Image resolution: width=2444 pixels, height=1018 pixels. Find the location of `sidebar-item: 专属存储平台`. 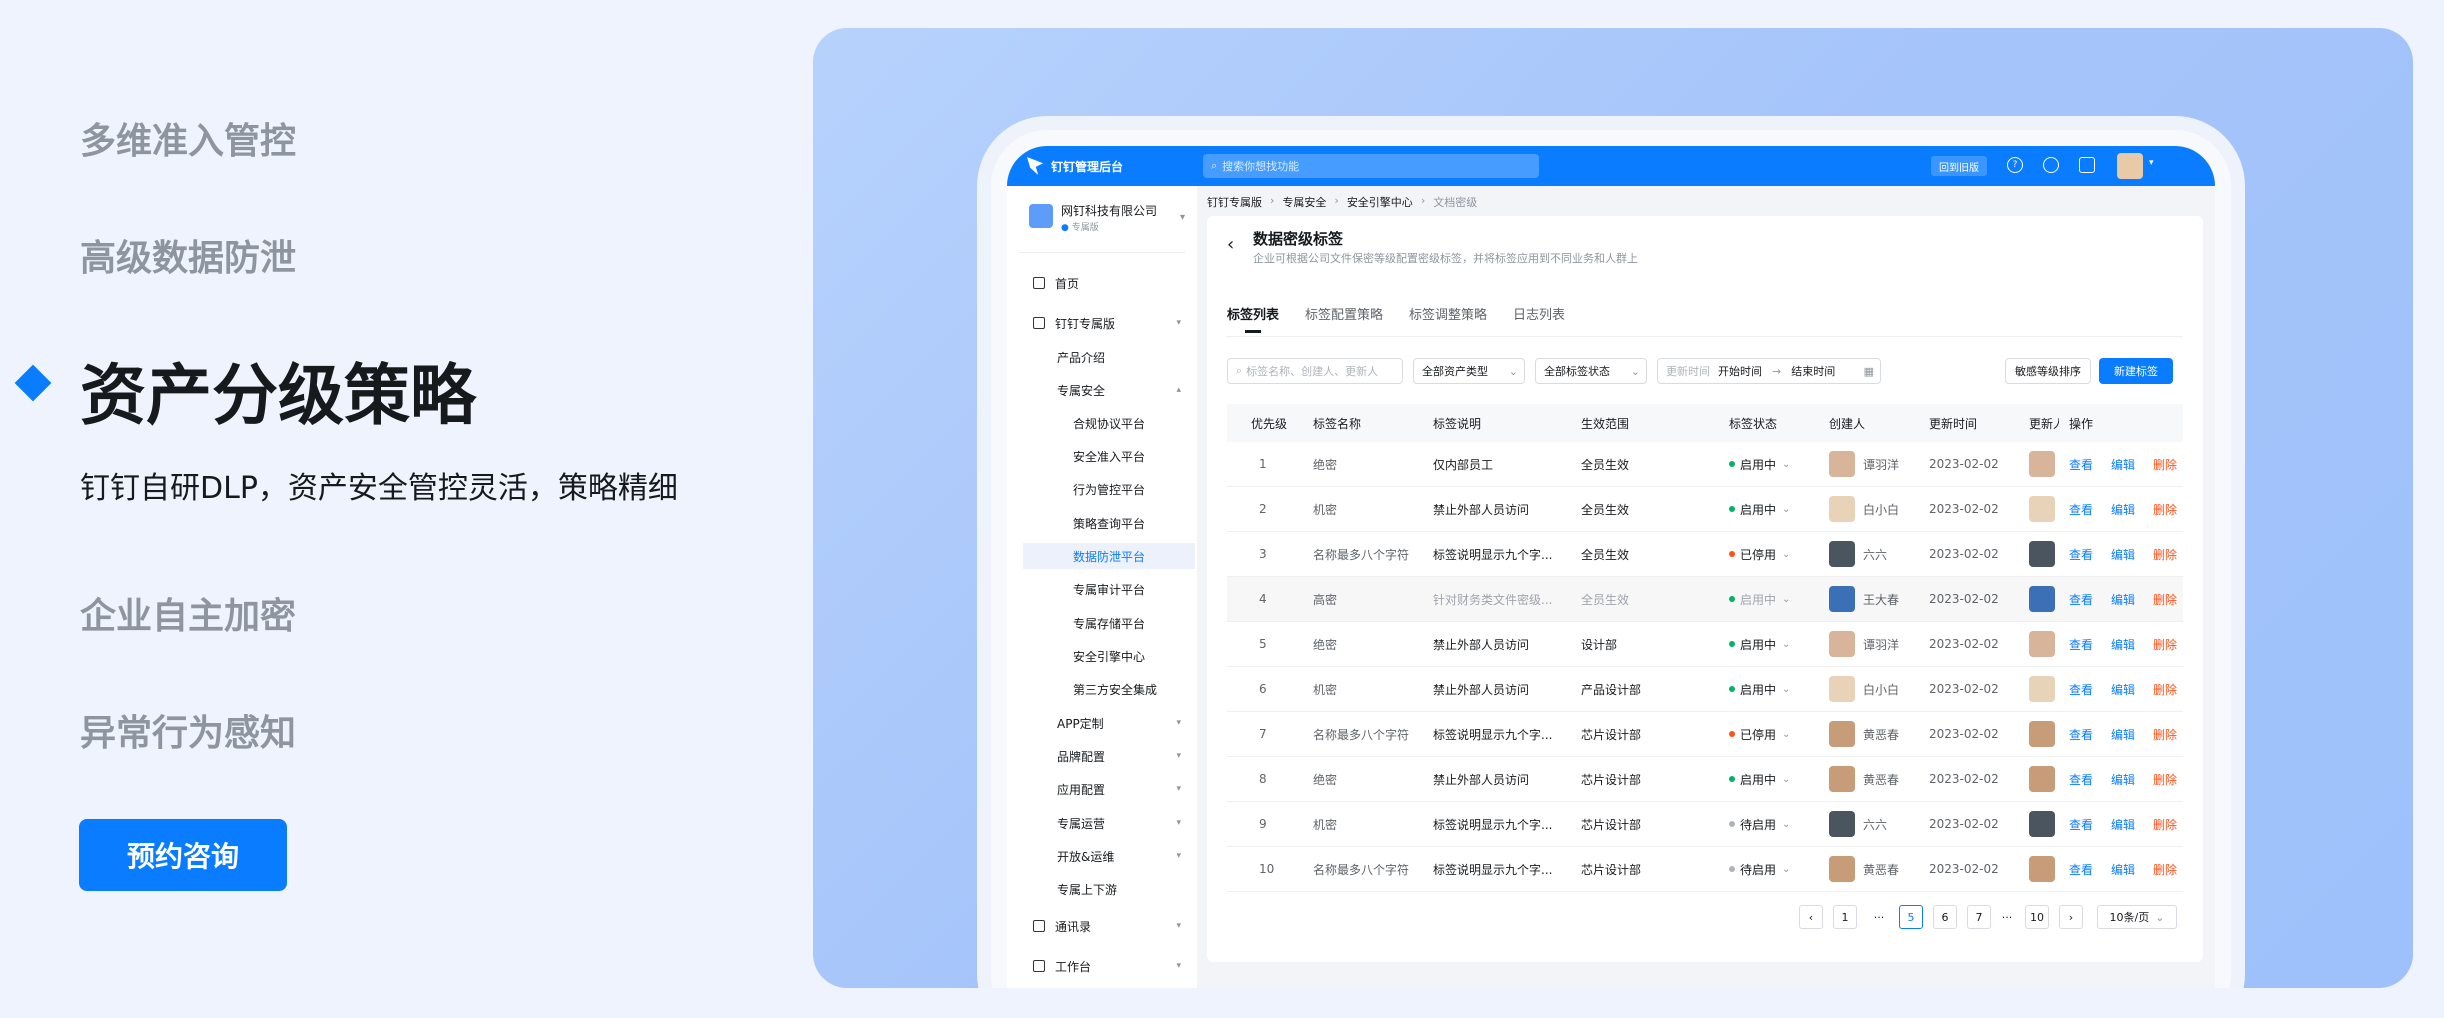

sidebar-item: 专属存储平台 is located at coordinates (1102, 623).